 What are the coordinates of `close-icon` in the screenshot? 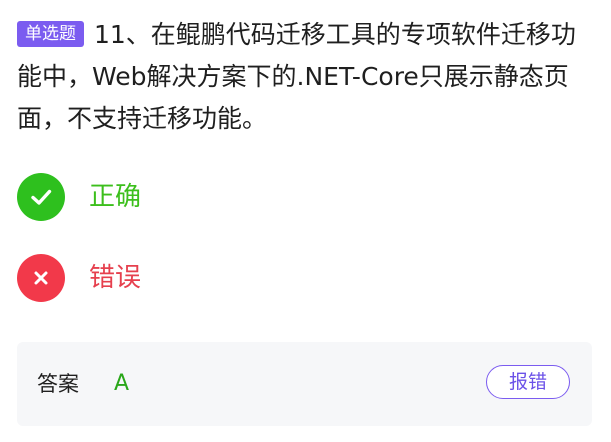 It's located at (41, 278).